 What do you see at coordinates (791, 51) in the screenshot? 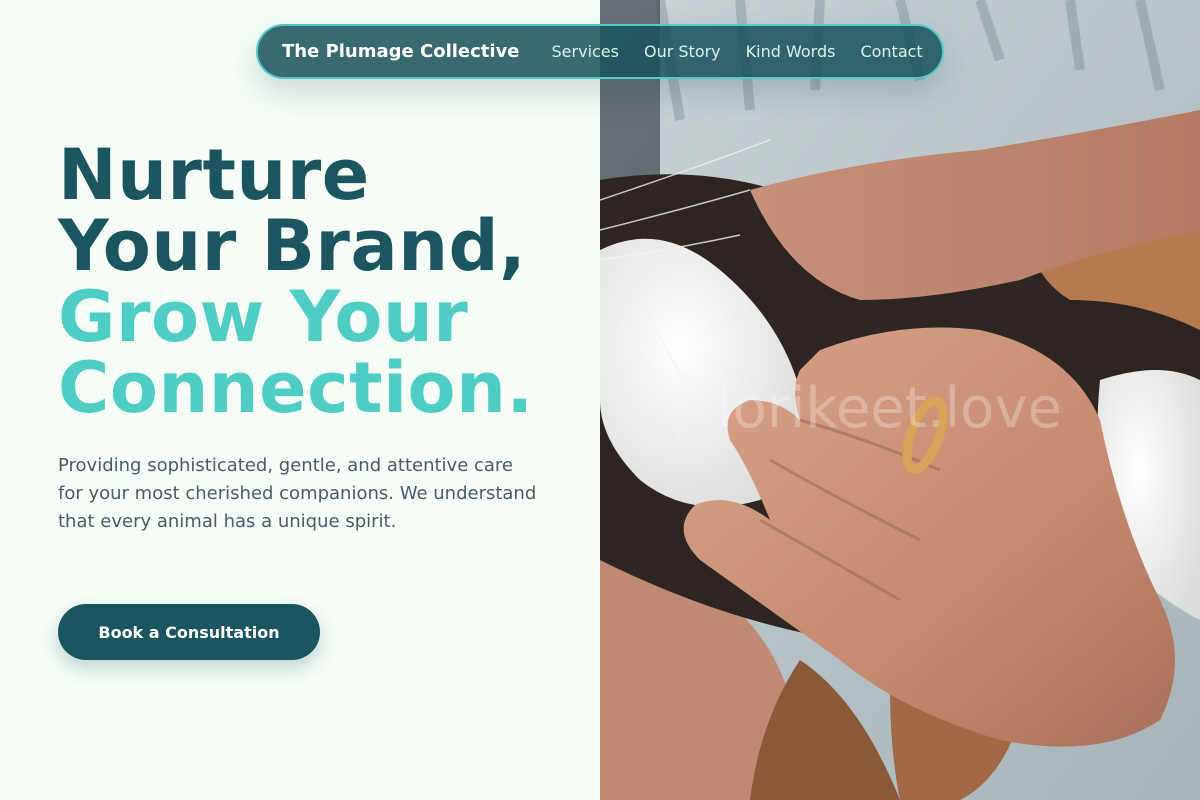
I see `nav-link-kind-words: Kind Words` at bounding box center [791, 51].